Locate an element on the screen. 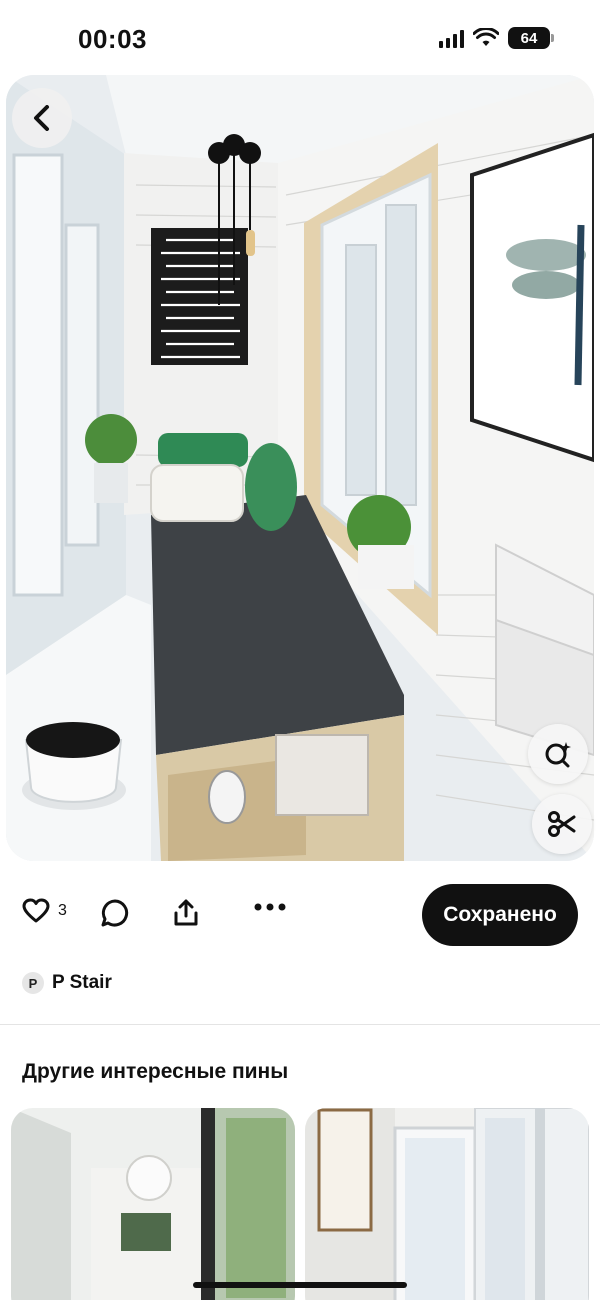 The image size is (600, 1300). comment-icon is located at coordinates (115, 913).